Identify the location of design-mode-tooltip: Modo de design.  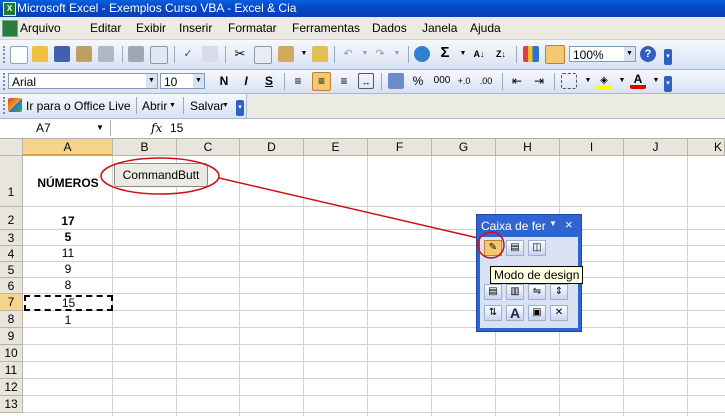
(537, 275).